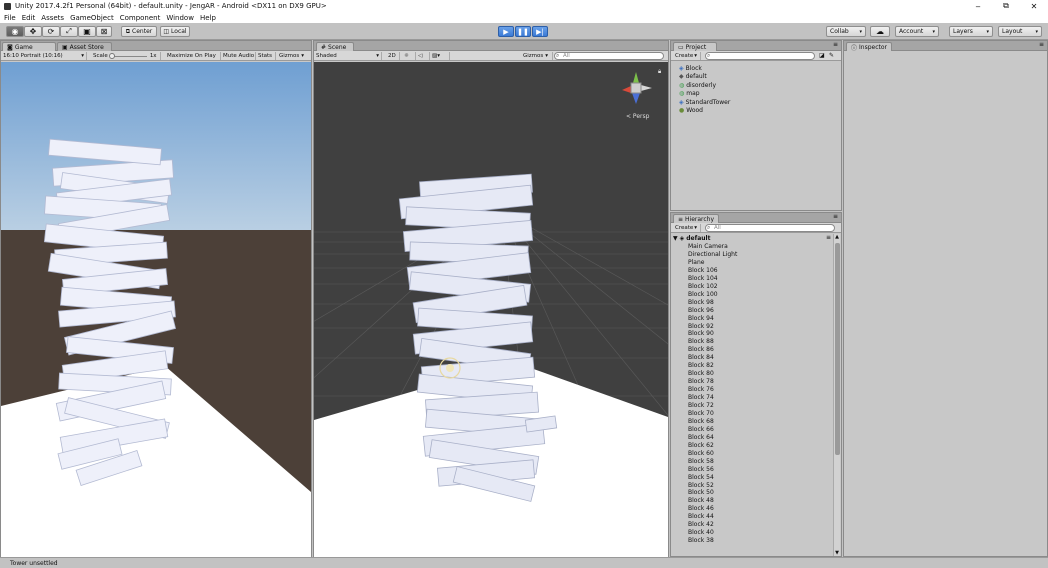 Image resolution: width=1048 pixels, height=568 pixels. Describe the element at coordinates (846, 31) in the screenshot. I see `collab-dropdown: Collab ▾` at that location.